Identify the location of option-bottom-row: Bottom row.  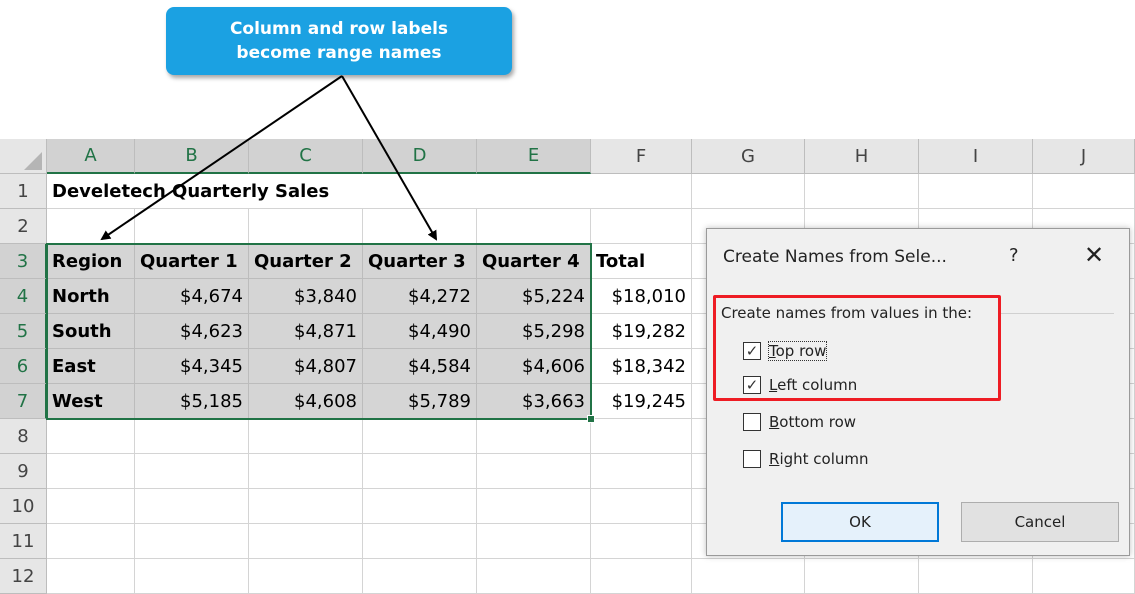
(799, 422).